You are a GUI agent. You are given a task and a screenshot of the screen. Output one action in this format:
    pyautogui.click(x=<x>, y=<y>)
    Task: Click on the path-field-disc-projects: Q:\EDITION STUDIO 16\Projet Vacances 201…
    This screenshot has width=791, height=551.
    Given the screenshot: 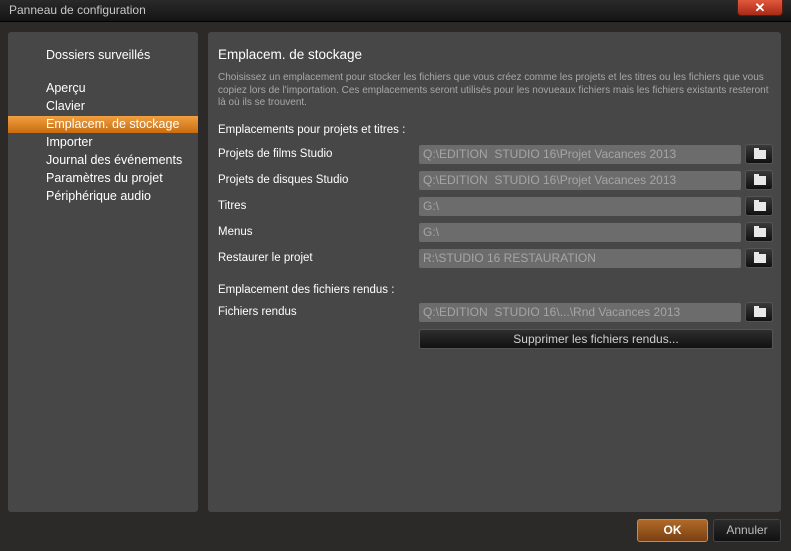 What is the action you would take?
    pyautogui.click(x=580, y=180)
    